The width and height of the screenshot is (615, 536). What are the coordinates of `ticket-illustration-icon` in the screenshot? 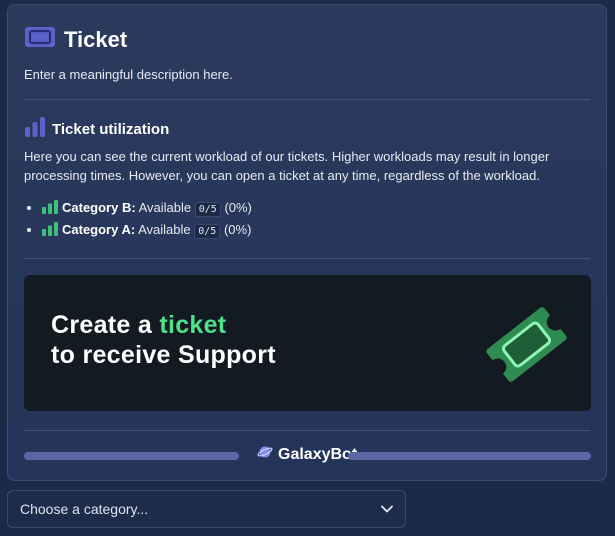 It's located at (526, 347).